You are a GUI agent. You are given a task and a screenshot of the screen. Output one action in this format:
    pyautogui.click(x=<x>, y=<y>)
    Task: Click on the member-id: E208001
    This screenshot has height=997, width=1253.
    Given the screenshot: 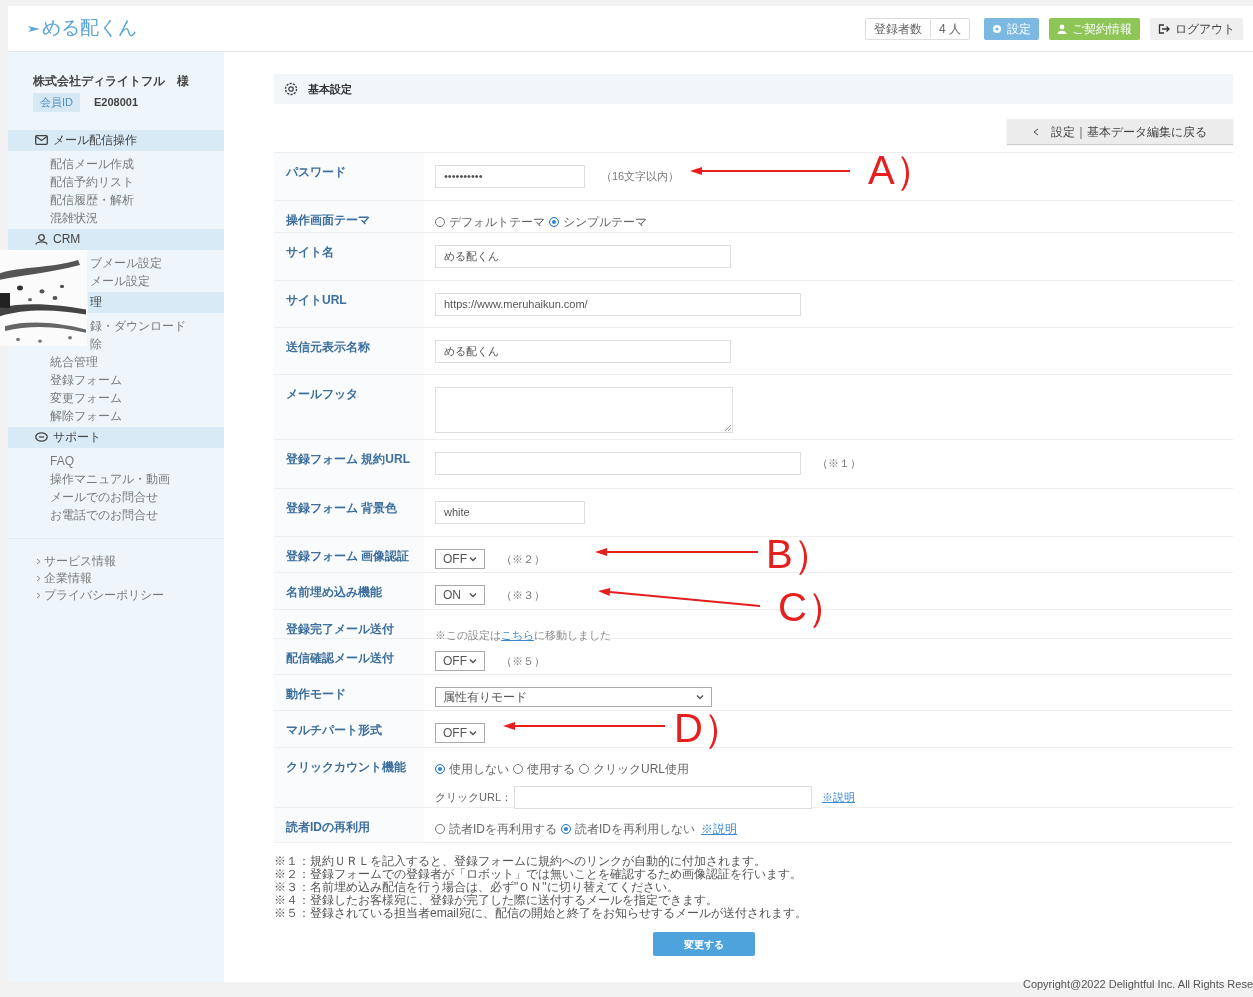 What is the action you would take?
    pyautogui.click(x=116, y=102)
    